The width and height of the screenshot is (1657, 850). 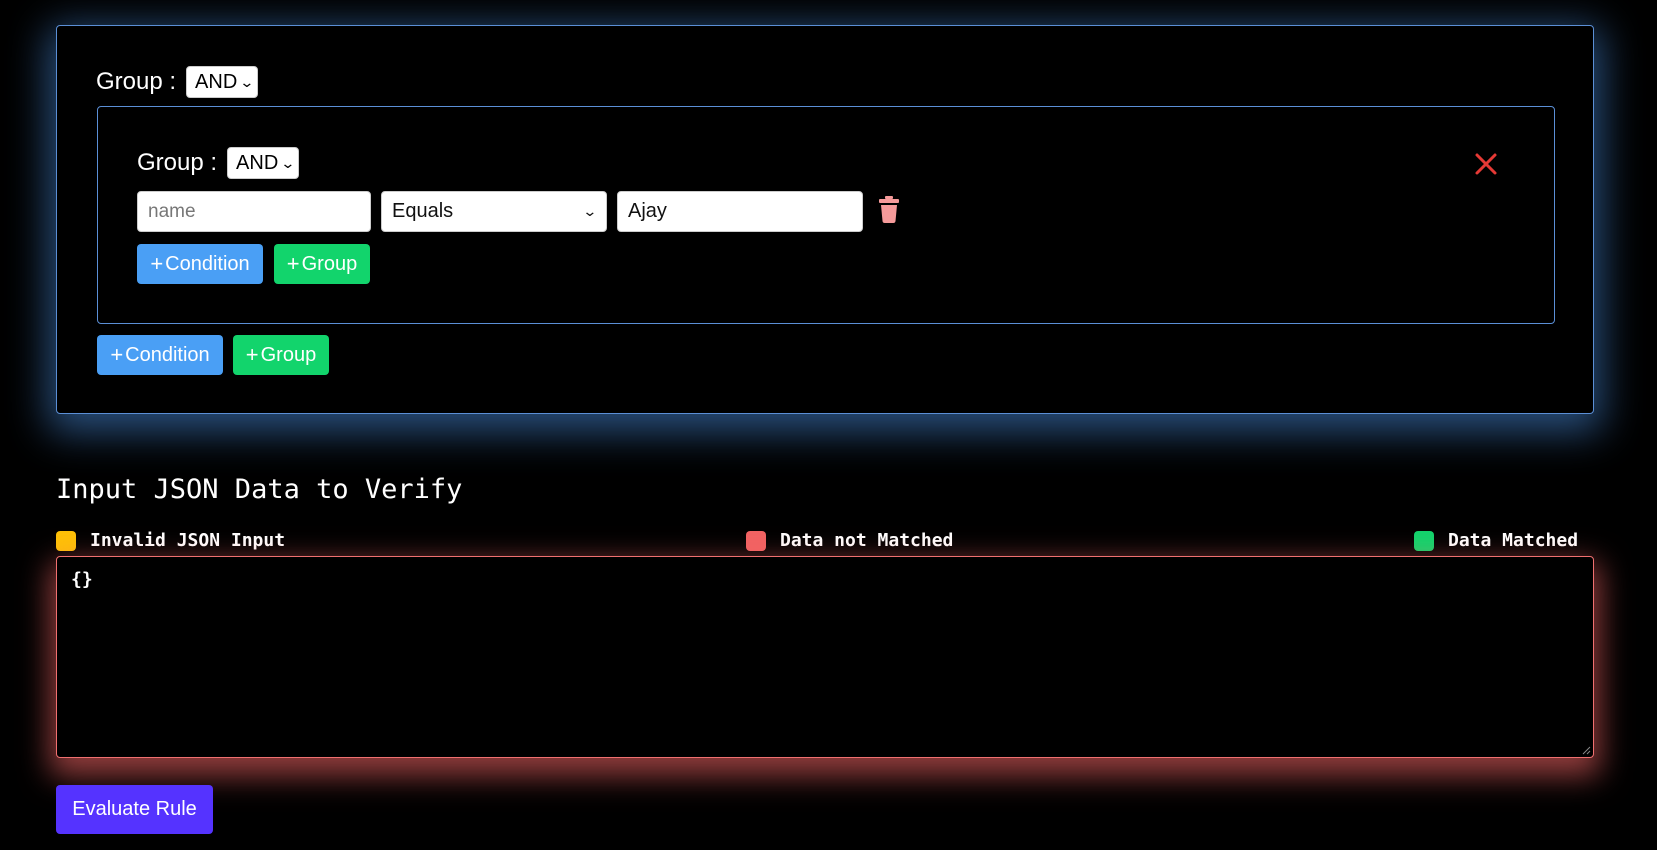 I want to click on legend-swatch-red, so click(x=756, y=540).